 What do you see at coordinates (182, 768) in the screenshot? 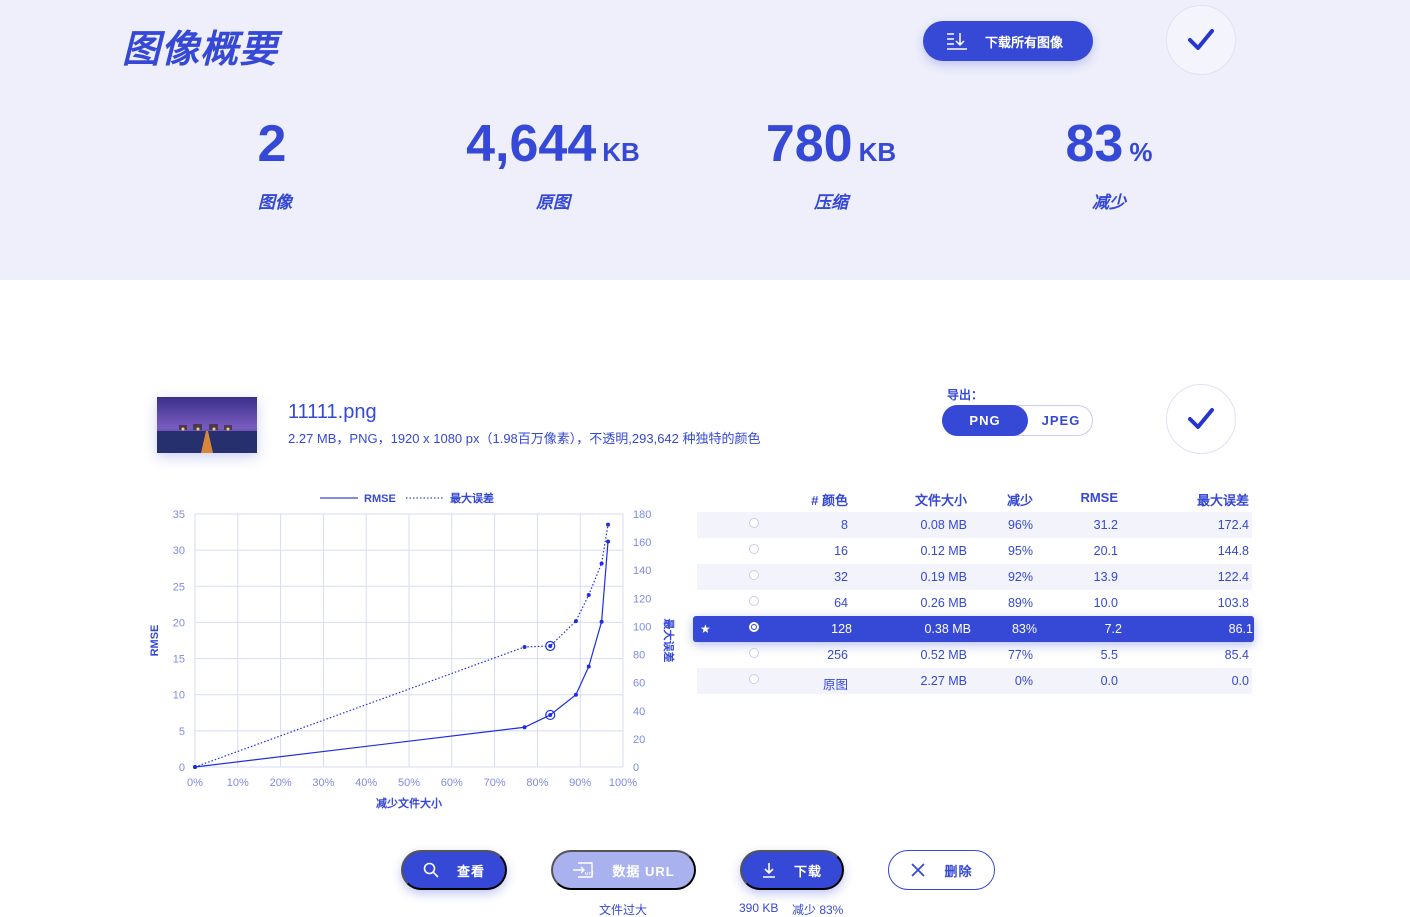
I see `y-tick-label: 0` at bounding box center [182, 768].